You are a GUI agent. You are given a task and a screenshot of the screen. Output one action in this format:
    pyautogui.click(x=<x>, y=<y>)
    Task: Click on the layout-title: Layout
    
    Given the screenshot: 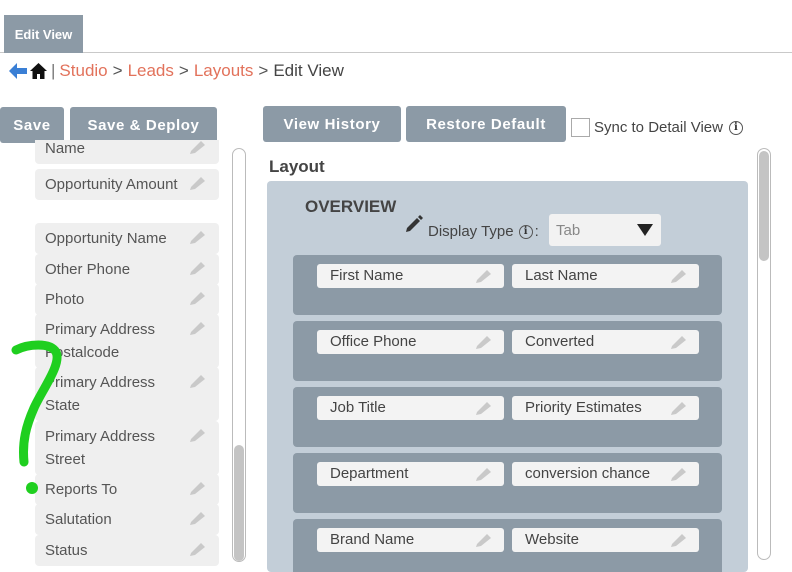 What is the action you would take?
    pyautogui.click(x=297, y=166)
    